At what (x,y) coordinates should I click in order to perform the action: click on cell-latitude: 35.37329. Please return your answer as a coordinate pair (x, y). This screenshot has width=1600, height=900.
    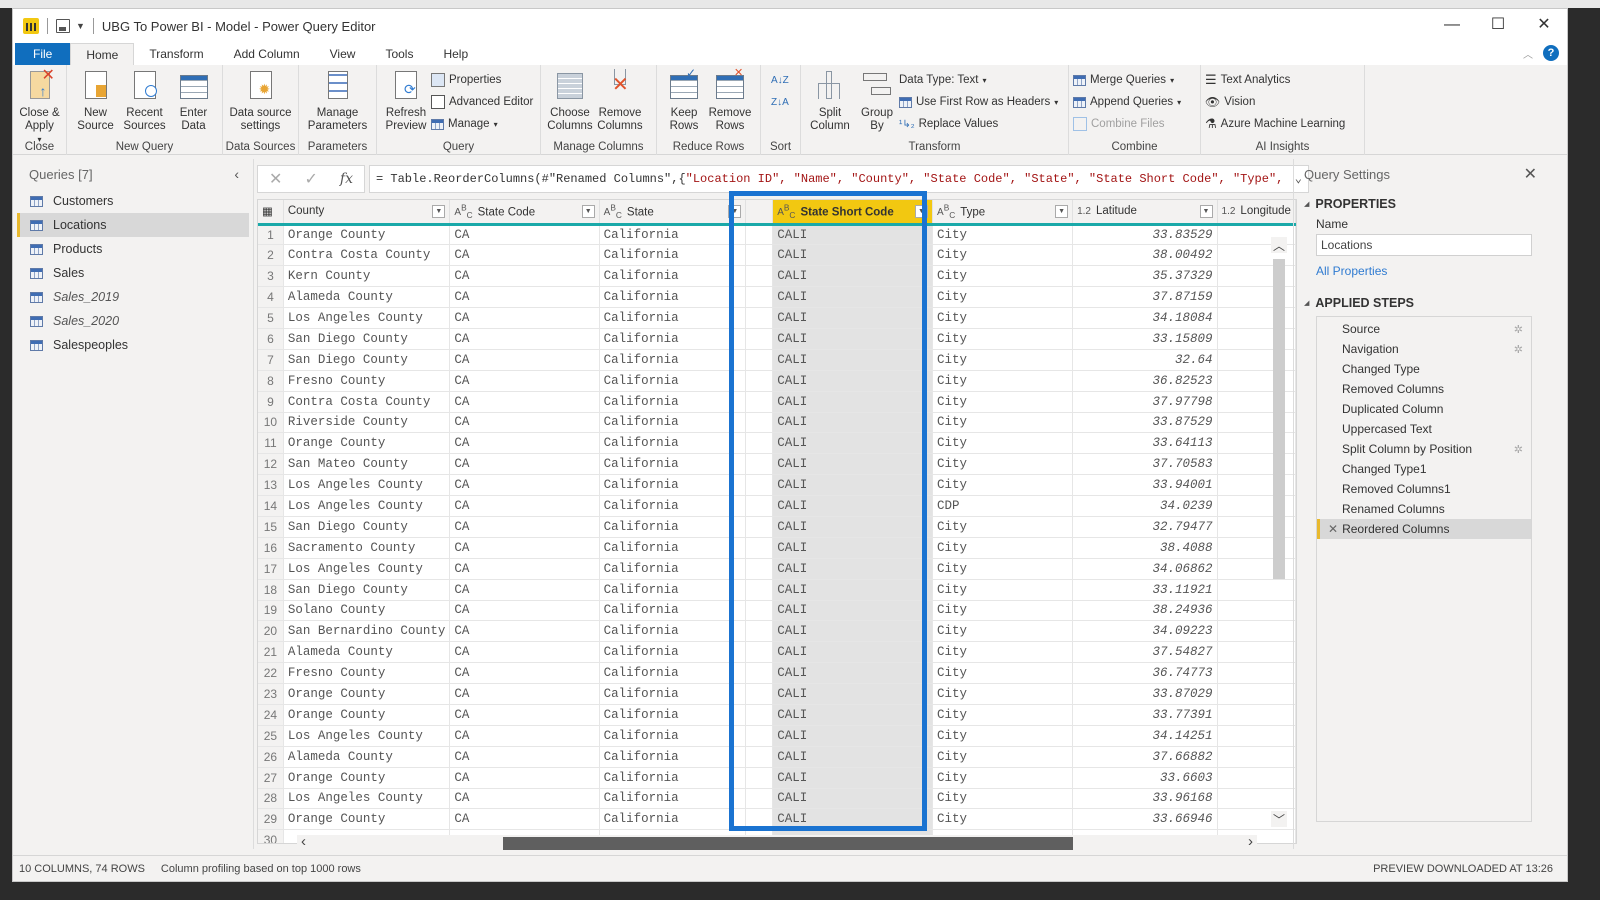
    Looking at the image, I should click on (1145, 276).